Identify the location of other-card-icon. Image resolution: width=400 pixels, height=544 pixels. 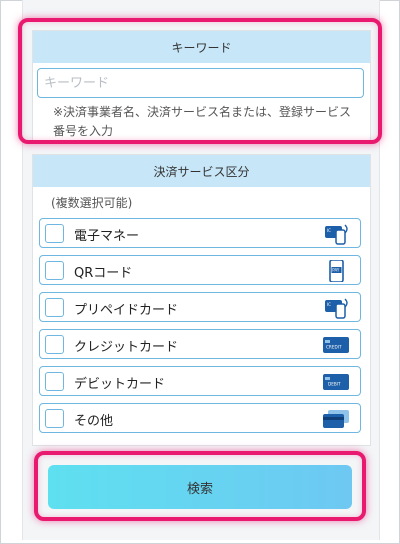
(336, 421).